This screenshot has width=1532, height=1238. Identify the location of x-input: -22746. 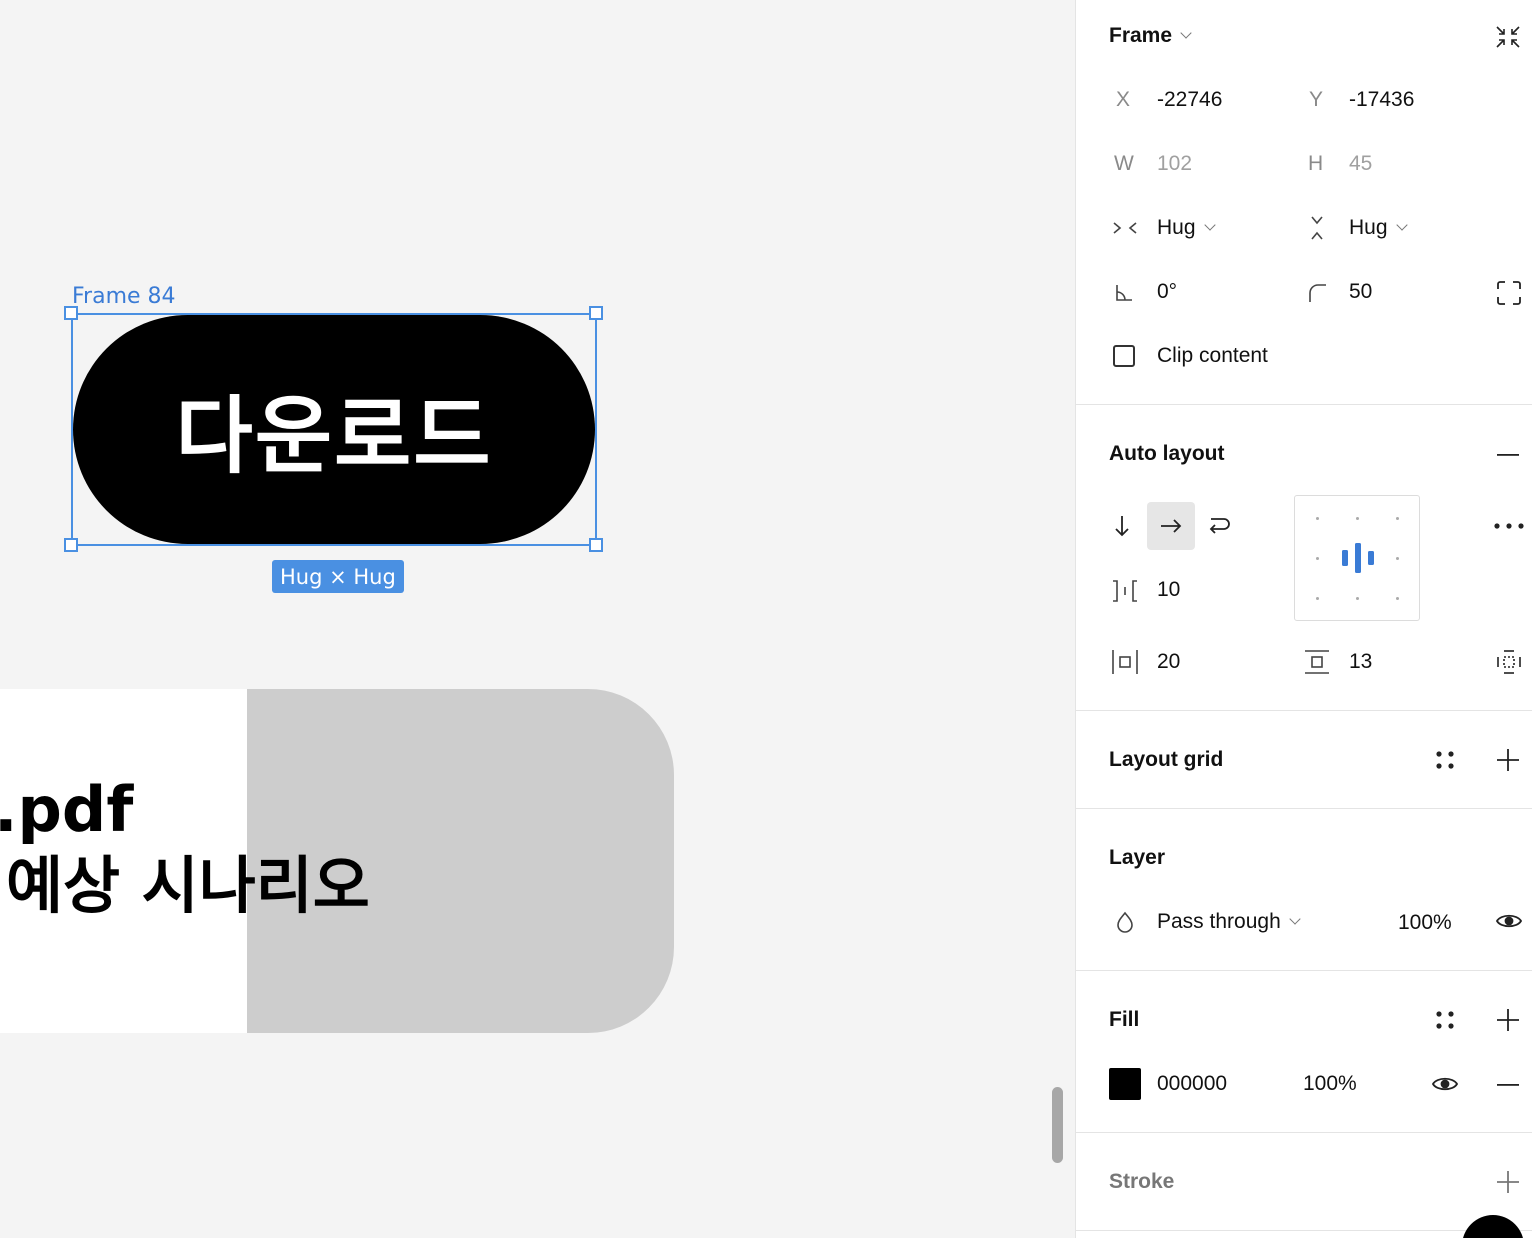
(1189, 100).